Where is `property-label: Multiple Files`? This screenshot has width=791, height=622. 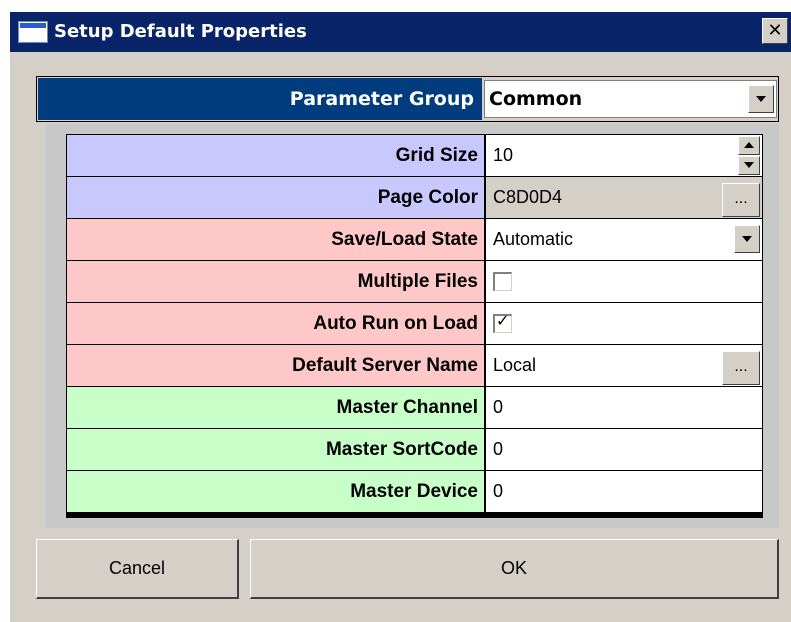
property-label: Multiple Files is located at coordinates (275, 281).